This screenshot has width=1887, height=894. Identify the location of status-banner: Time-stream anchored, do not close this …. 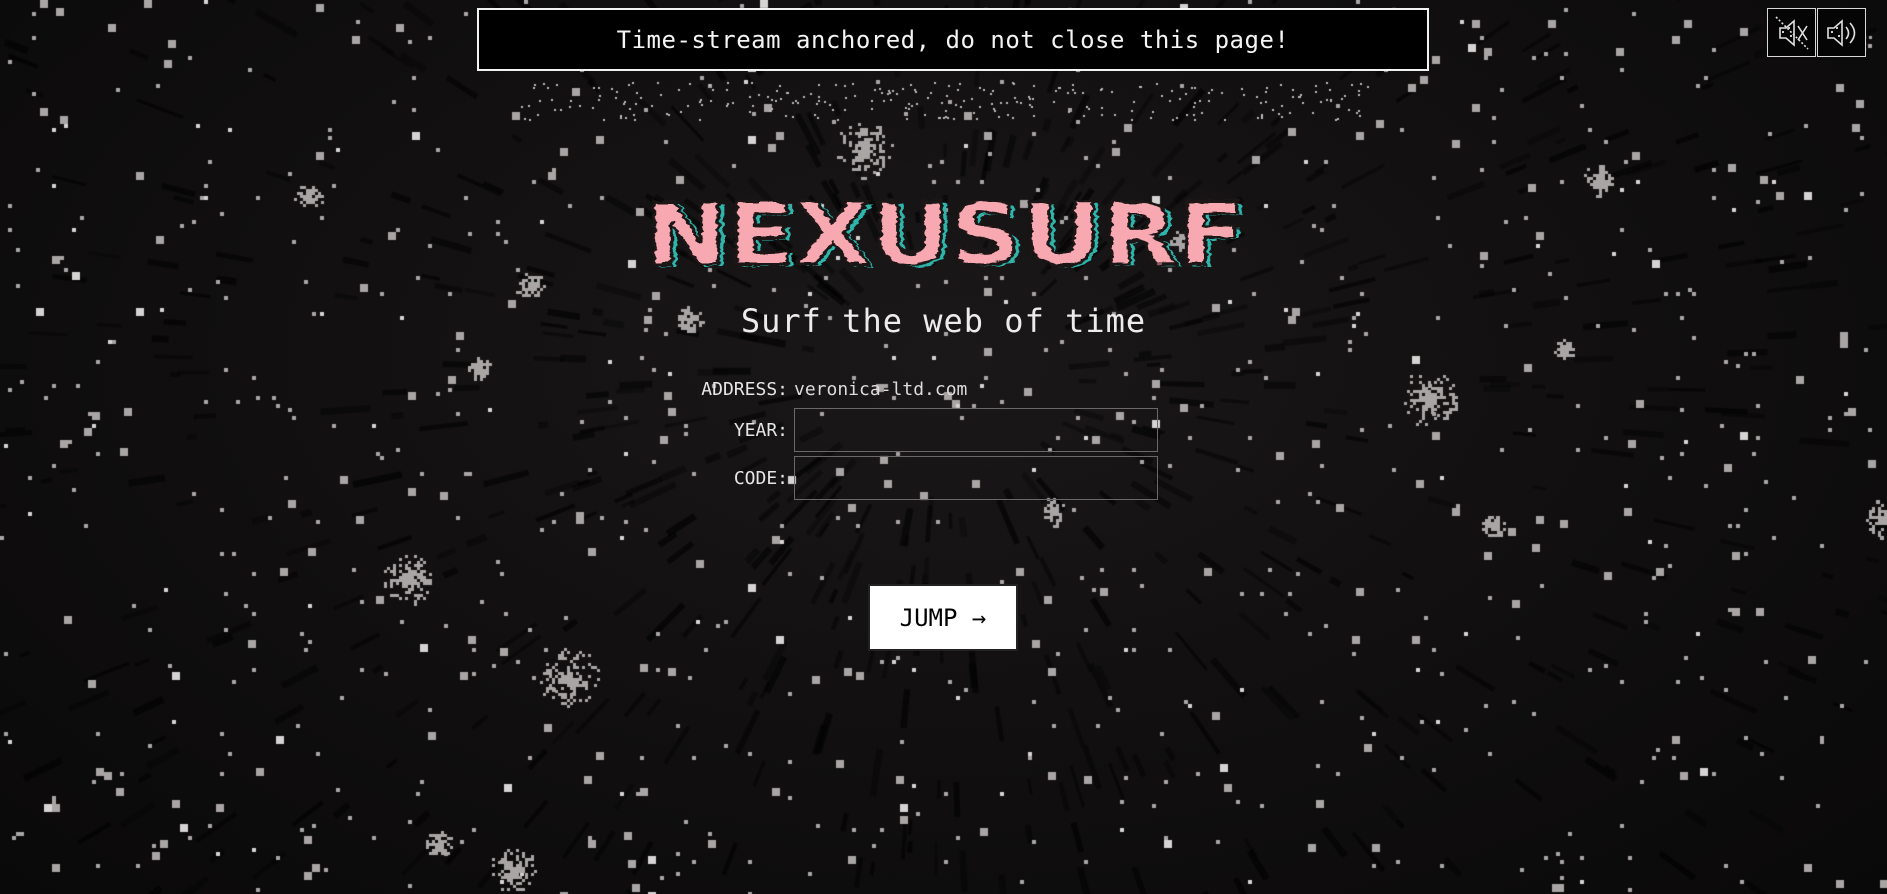
(953, 39).